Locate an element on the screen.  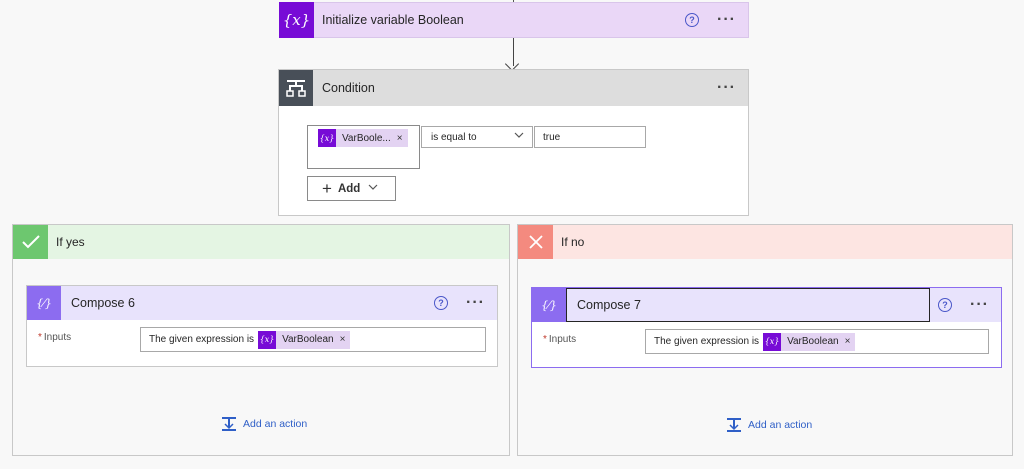
branch-if-no-header: If no is located at coordinates (765, 242).